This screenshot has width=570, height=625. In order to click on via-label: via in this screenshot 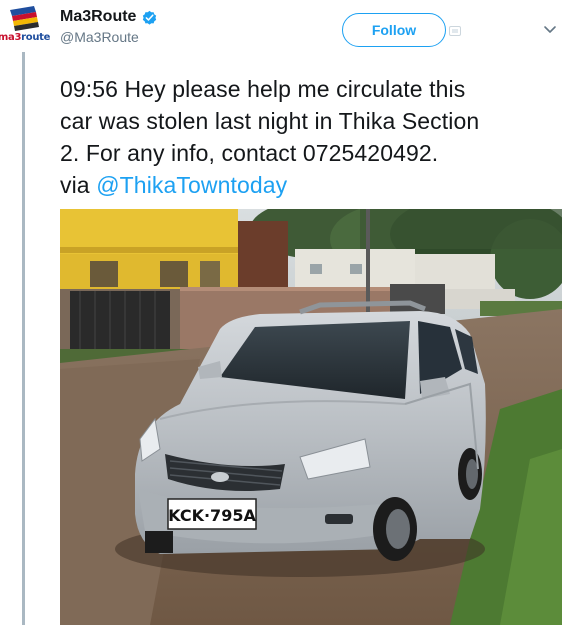, I will do `click(78, 185)`.